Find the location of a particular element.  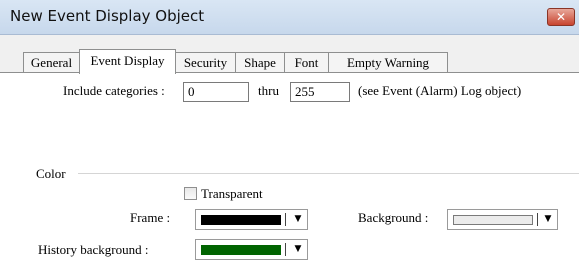

tab-shape: Shape is located at coordinates (260, 62).